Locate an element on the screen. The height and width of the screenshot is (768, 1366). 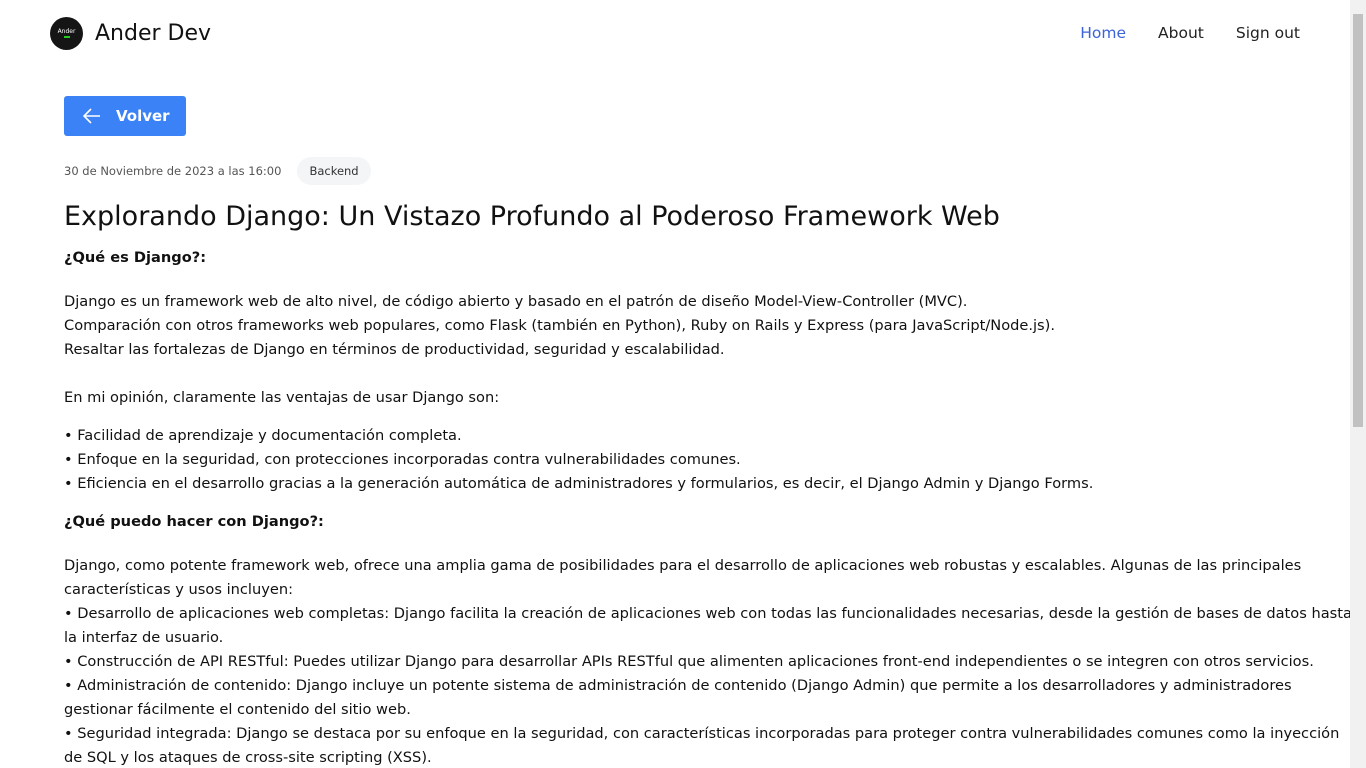
scrollbar is located at coordinates (1358, 384).